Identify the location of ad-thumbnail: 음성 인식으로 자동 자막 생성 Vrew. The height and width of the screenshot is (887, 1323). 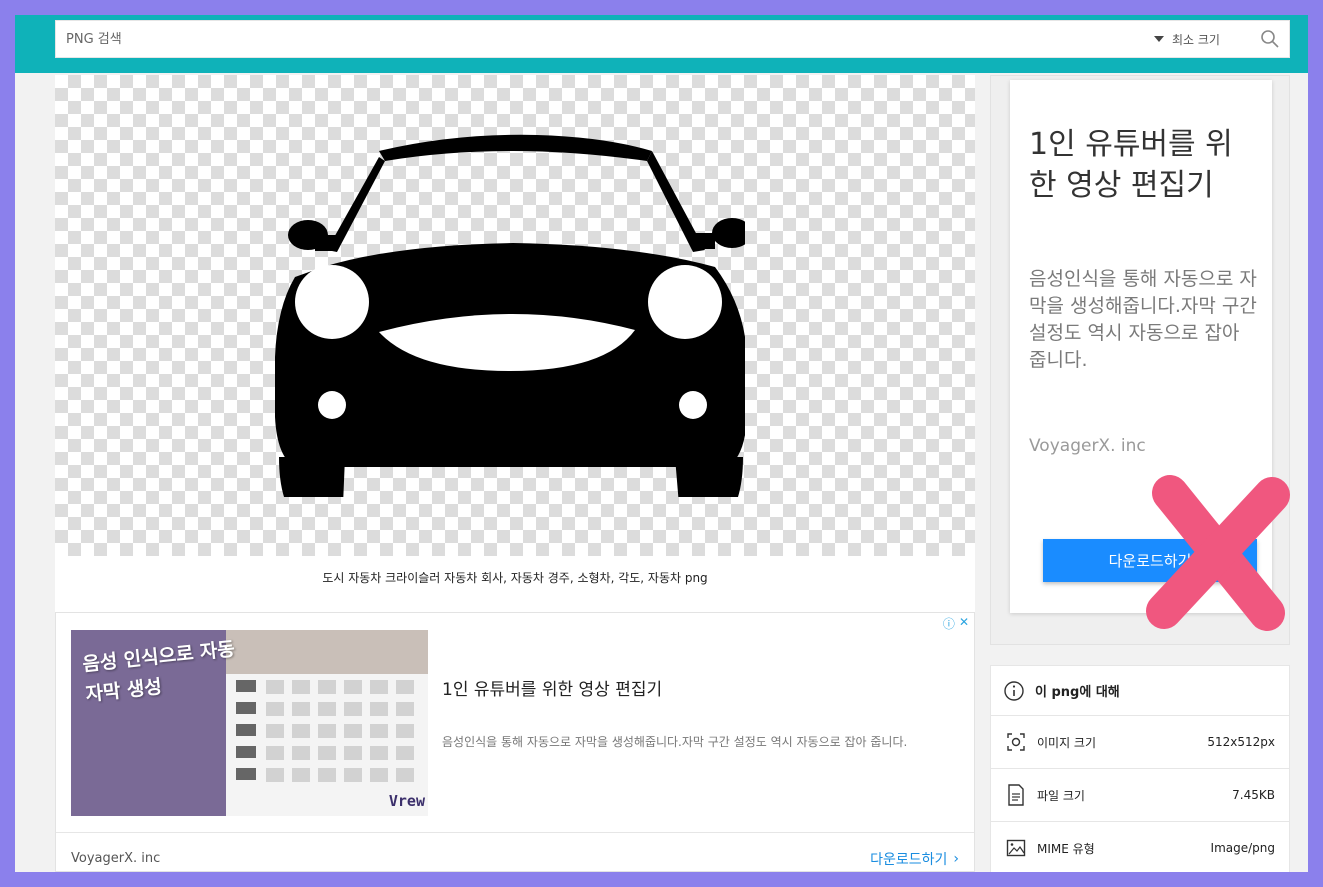
(249, 723).